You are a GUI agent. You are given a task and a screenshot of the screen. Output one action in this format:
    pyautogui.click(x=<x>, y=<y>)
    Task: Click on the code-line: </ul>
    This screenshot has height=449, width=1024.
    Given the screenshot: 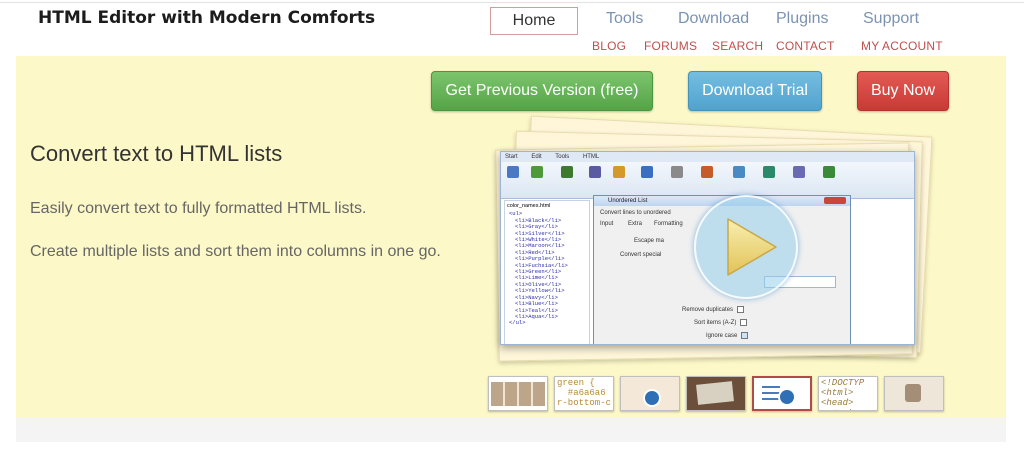 What is the action you would take?
    pyautogui.click(x=517, y=323)
    